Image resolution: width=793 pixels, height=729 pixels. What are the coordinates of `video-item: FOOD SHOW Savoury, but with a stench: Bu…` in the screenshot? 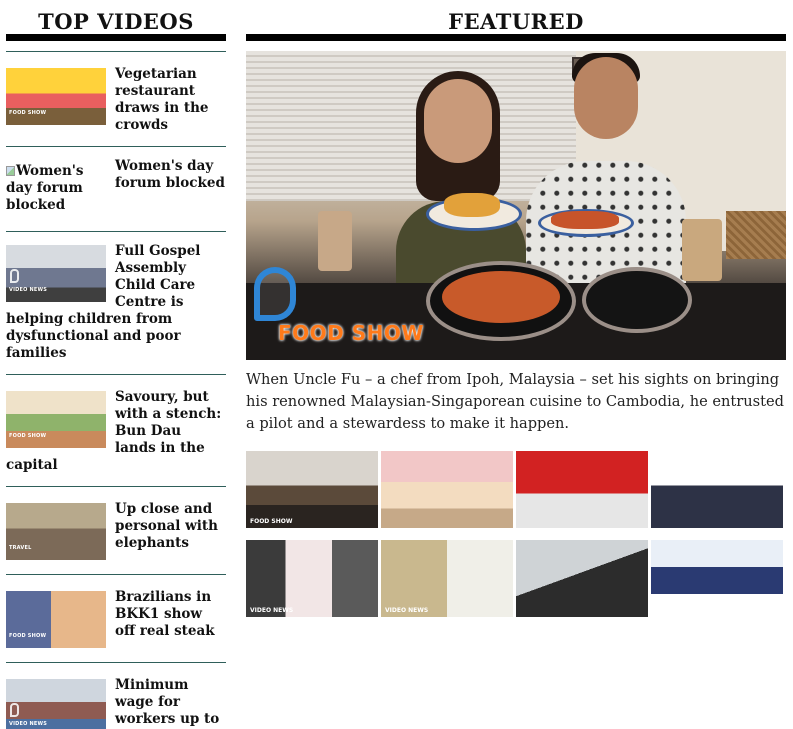 It's located at (116, 430).